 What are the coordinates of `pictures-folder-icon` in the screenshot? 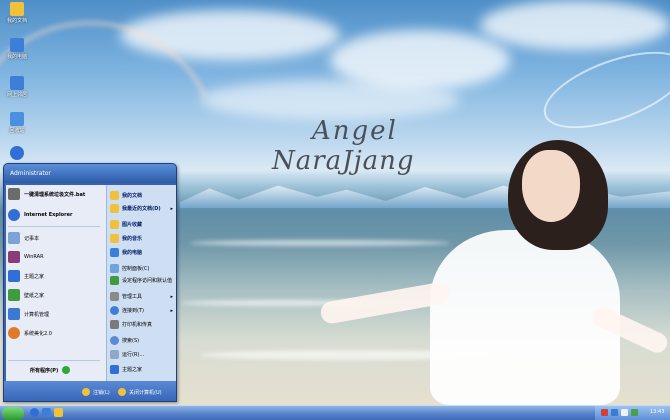 It's located at (114, 224).